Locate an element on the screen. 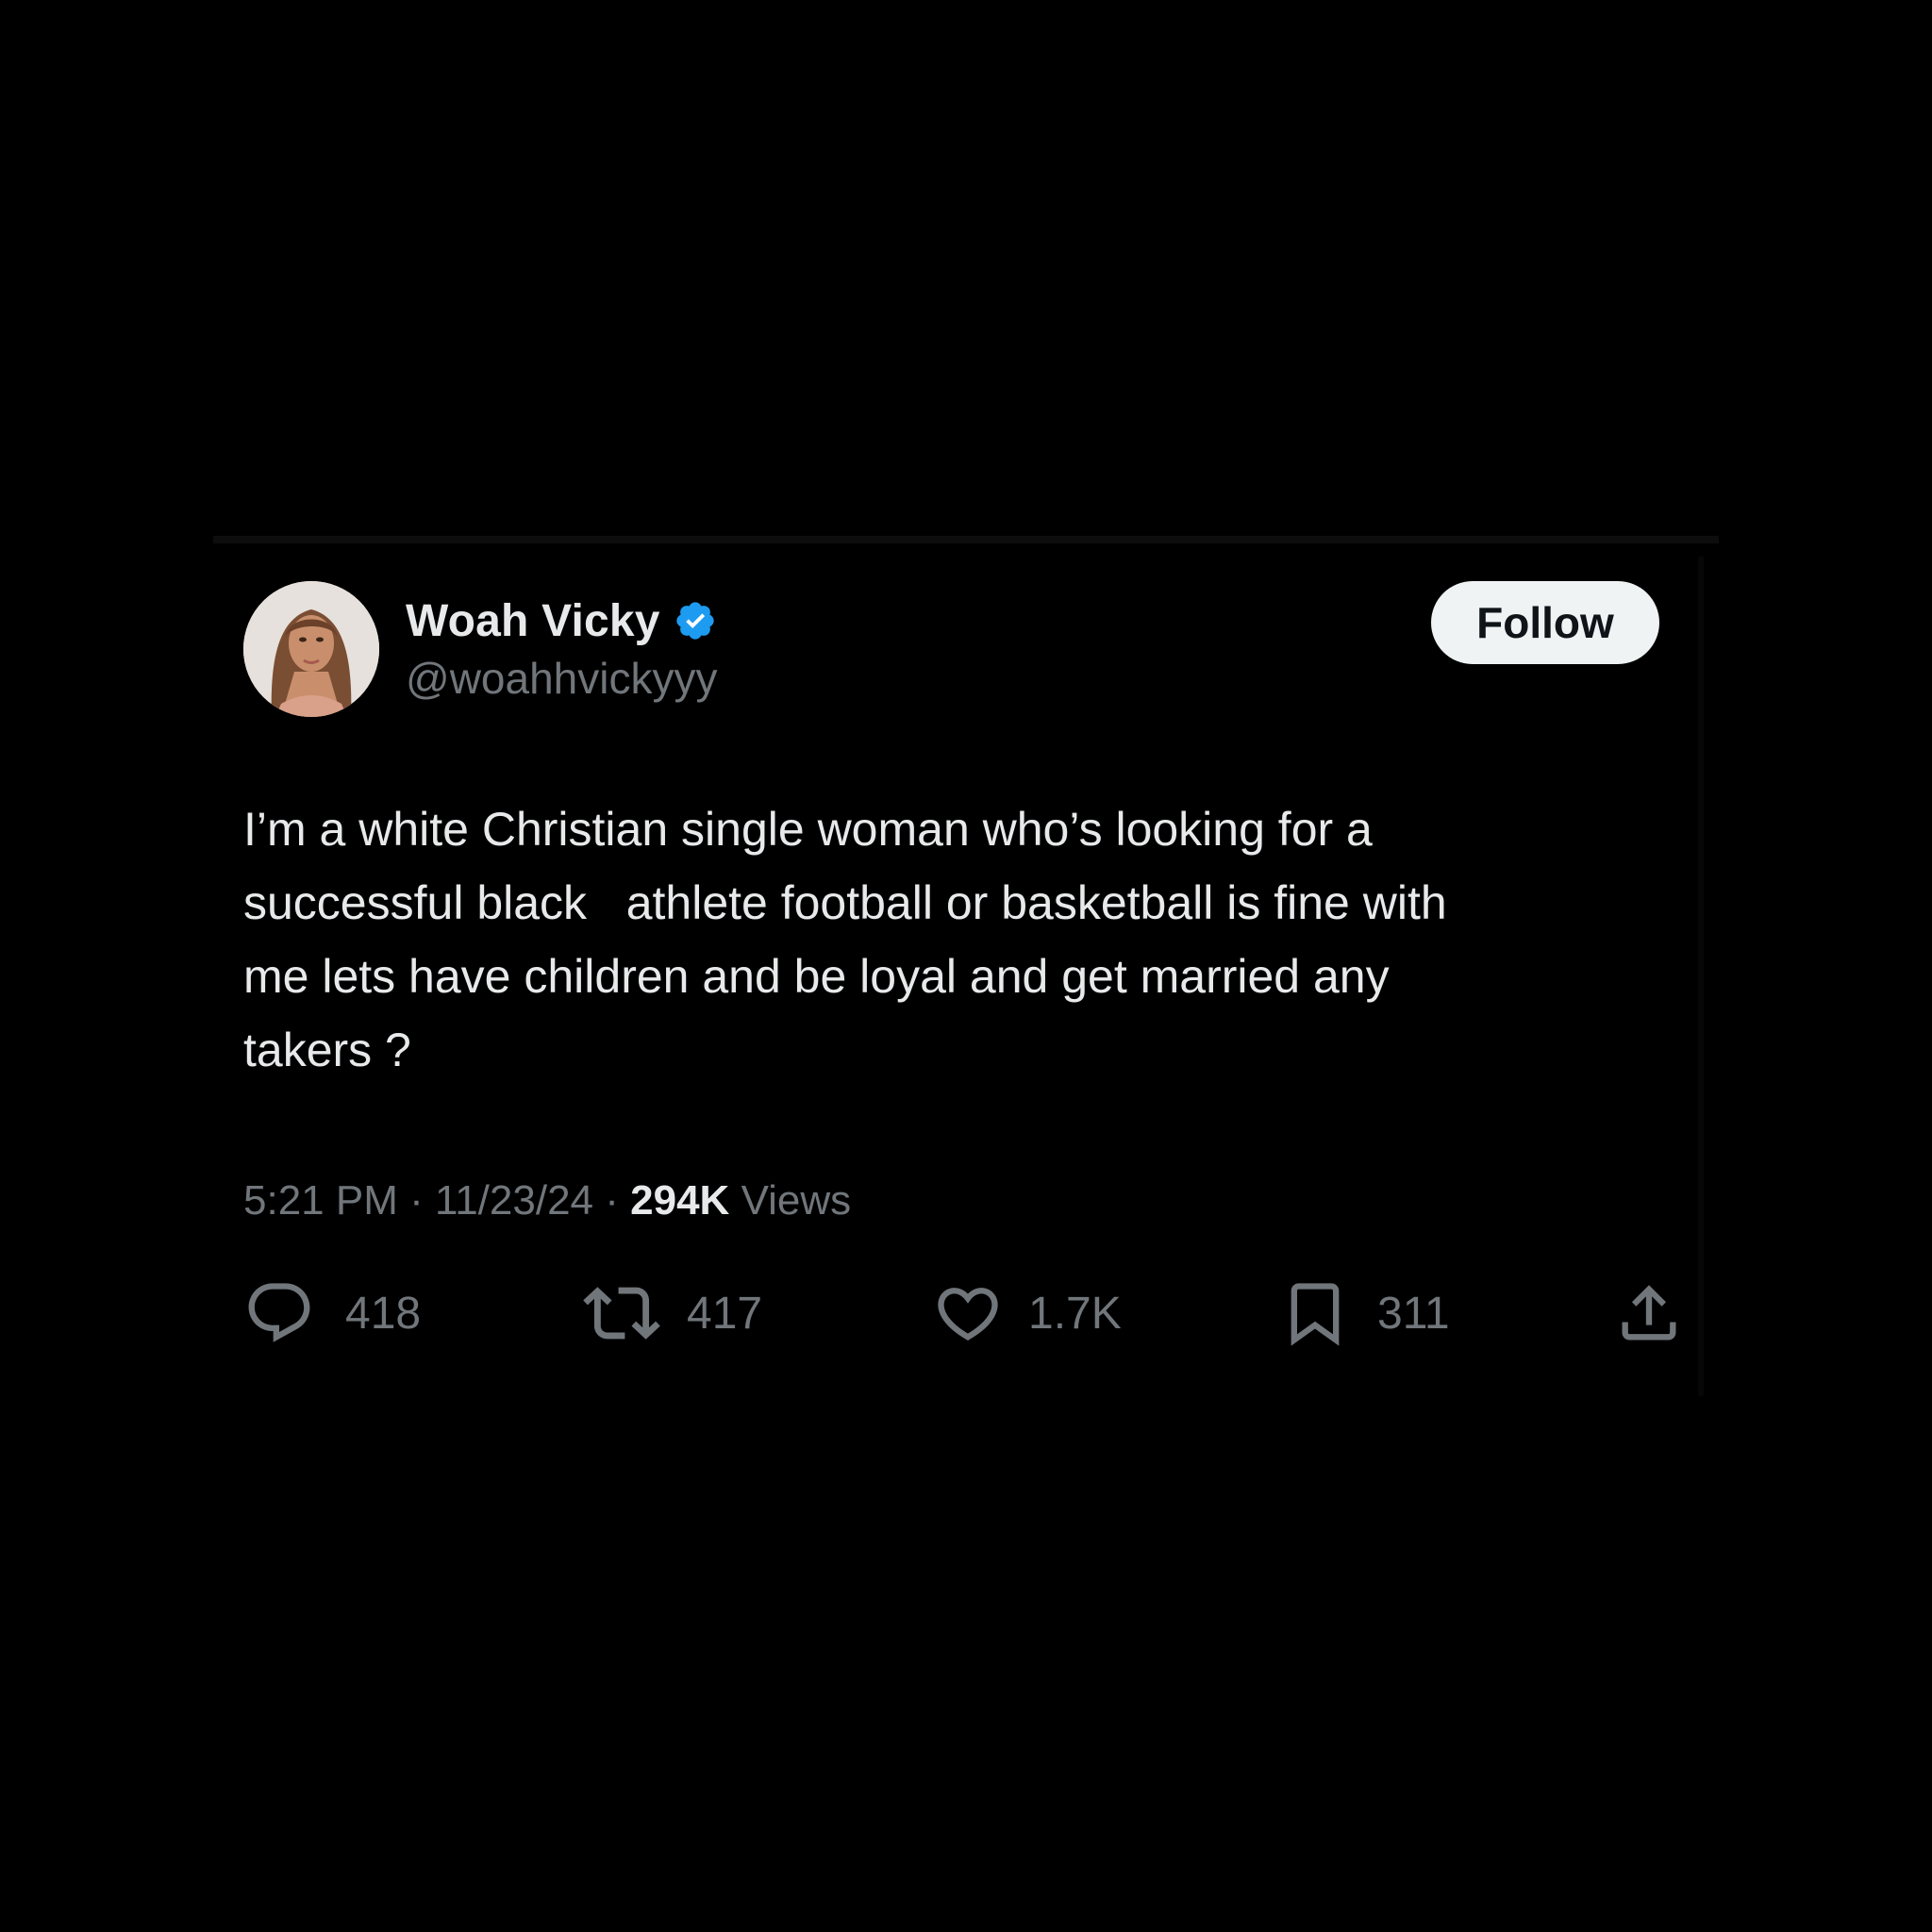 The image size is (1932, 1932). like-icon is located at coordinates (968, 1314).